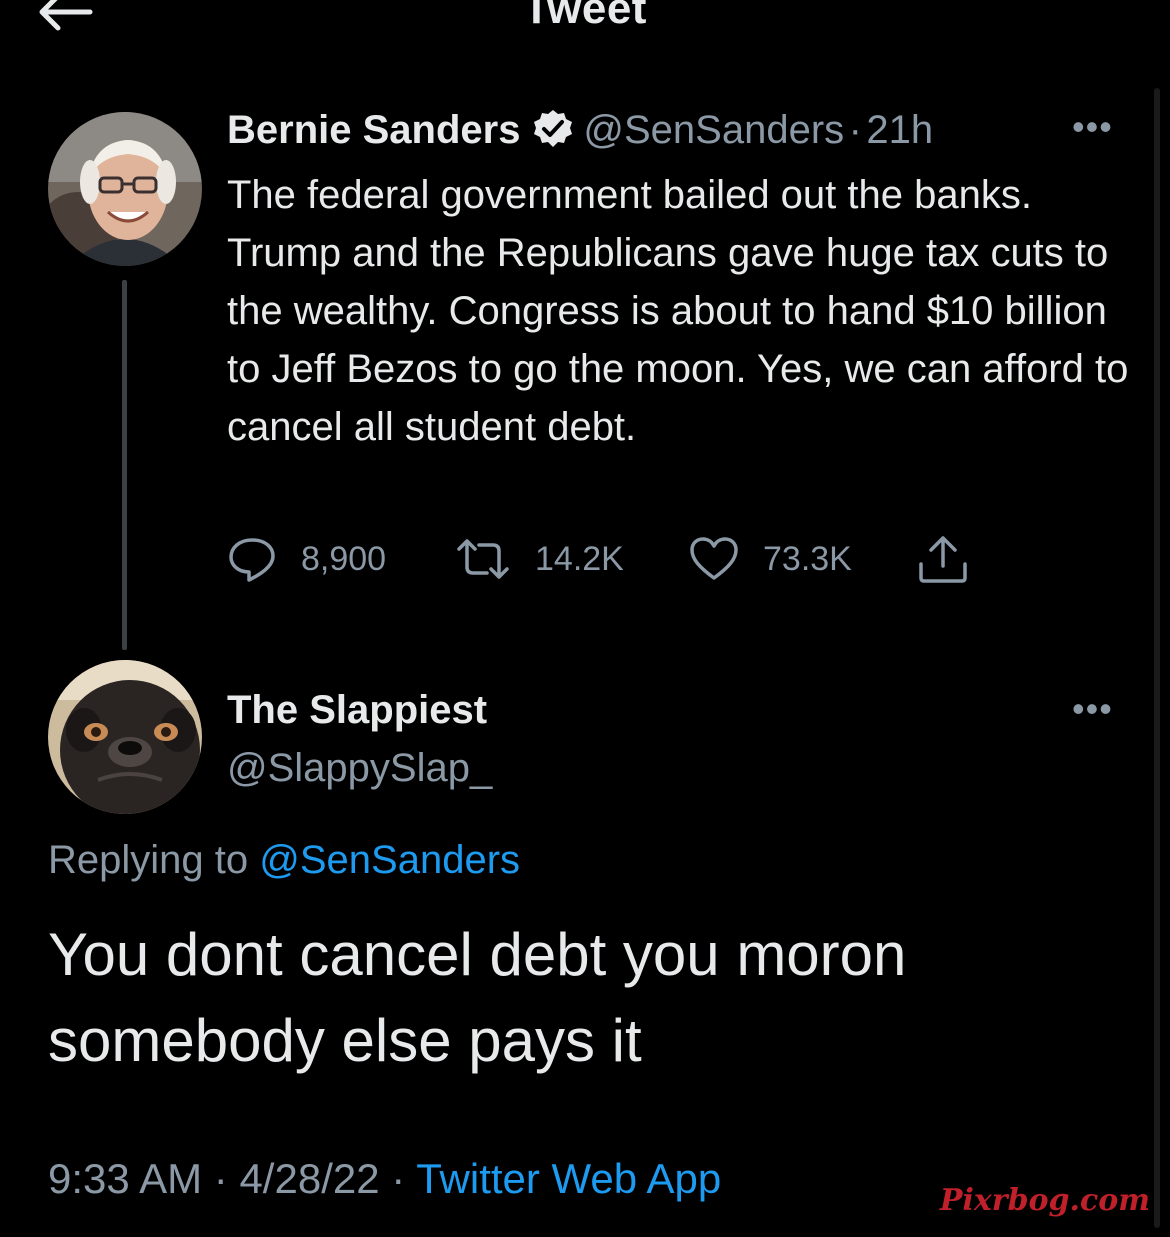  I want to click on retweet-count: 14.2K, so click(579, 558).